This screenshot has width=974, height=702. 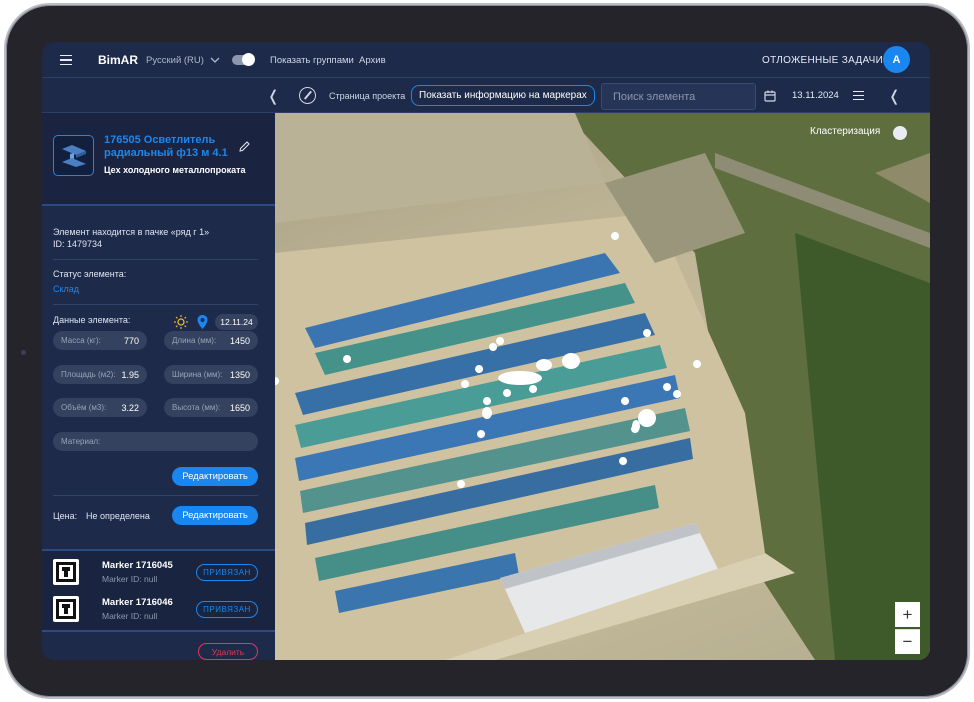 What do you see at coordinates (197, 374) in the screenshot?
I see `width-label: Ширина (мм):` at bounding box center [197, 374].